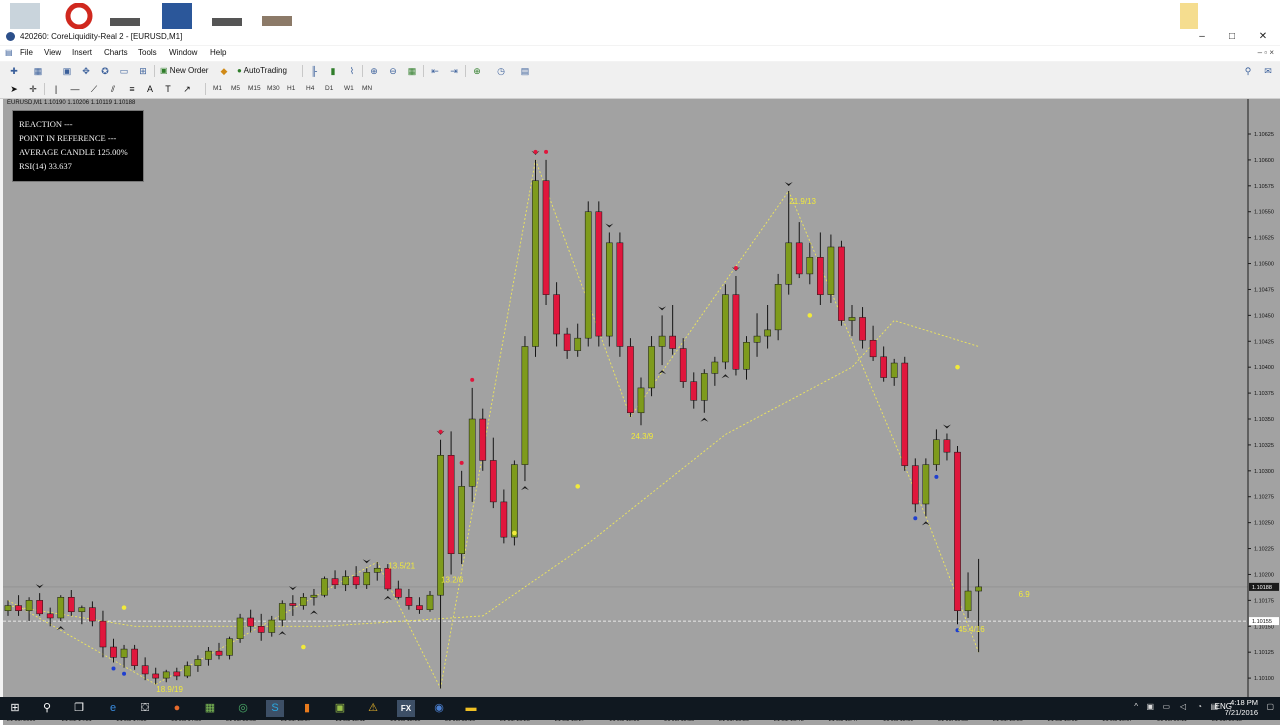 The height and width of the screenshot is (725, 1280). What do you see at coordinates (218, 52) in the screenshot?
I see `menu-help: Help` at bounding box center [218, 52].